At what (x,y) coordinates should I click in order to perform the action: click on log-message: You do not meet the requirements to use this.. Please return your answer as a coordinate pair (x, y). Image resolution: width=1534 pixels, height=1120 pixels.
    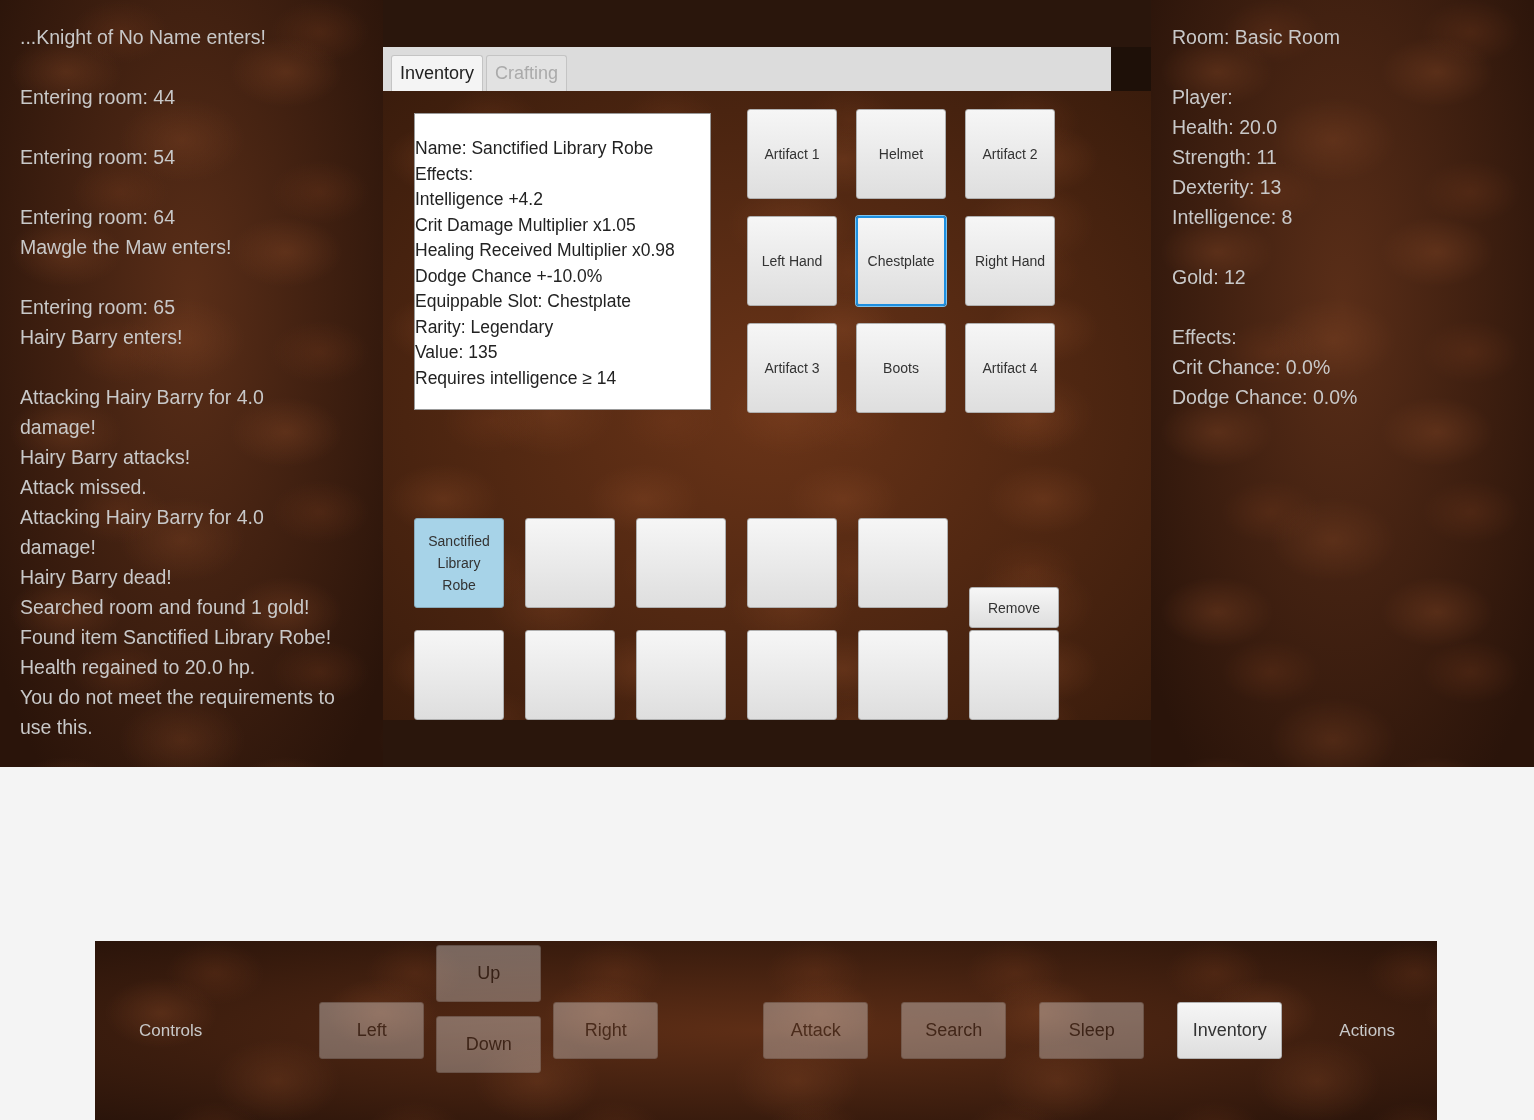
    Looking at the image, I should click on (178, 712).